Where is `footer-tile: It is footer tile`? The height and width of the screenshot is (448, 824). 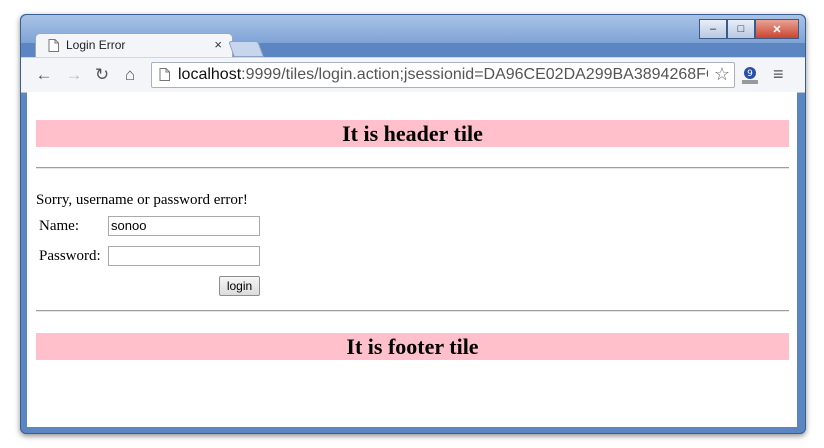 footer-tile: It is footer tile is located at coordinates (412, 346).